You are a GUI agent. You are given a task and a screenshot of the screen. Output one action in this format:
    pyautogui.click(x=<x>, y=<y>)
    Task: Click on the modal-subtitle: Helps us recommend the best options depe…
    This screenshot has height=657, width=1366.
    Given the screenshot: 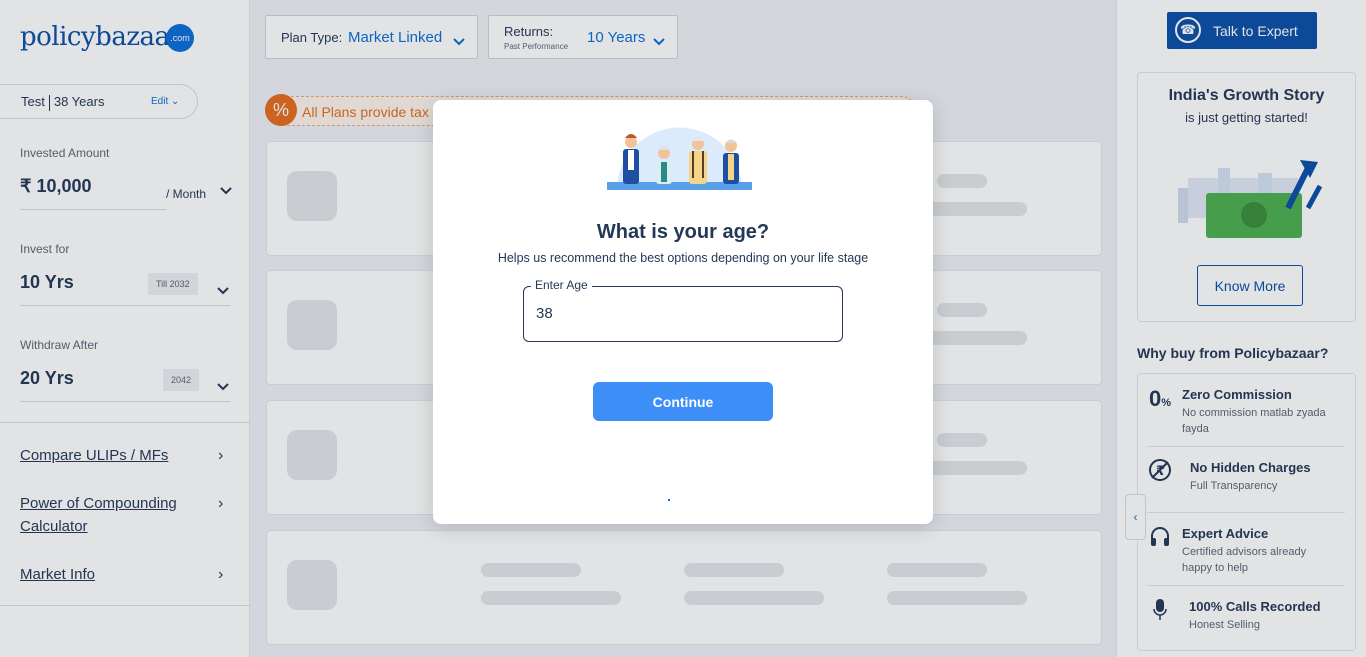 What is the action you would take?
    pyautogui.click(x=683, y=258)
    